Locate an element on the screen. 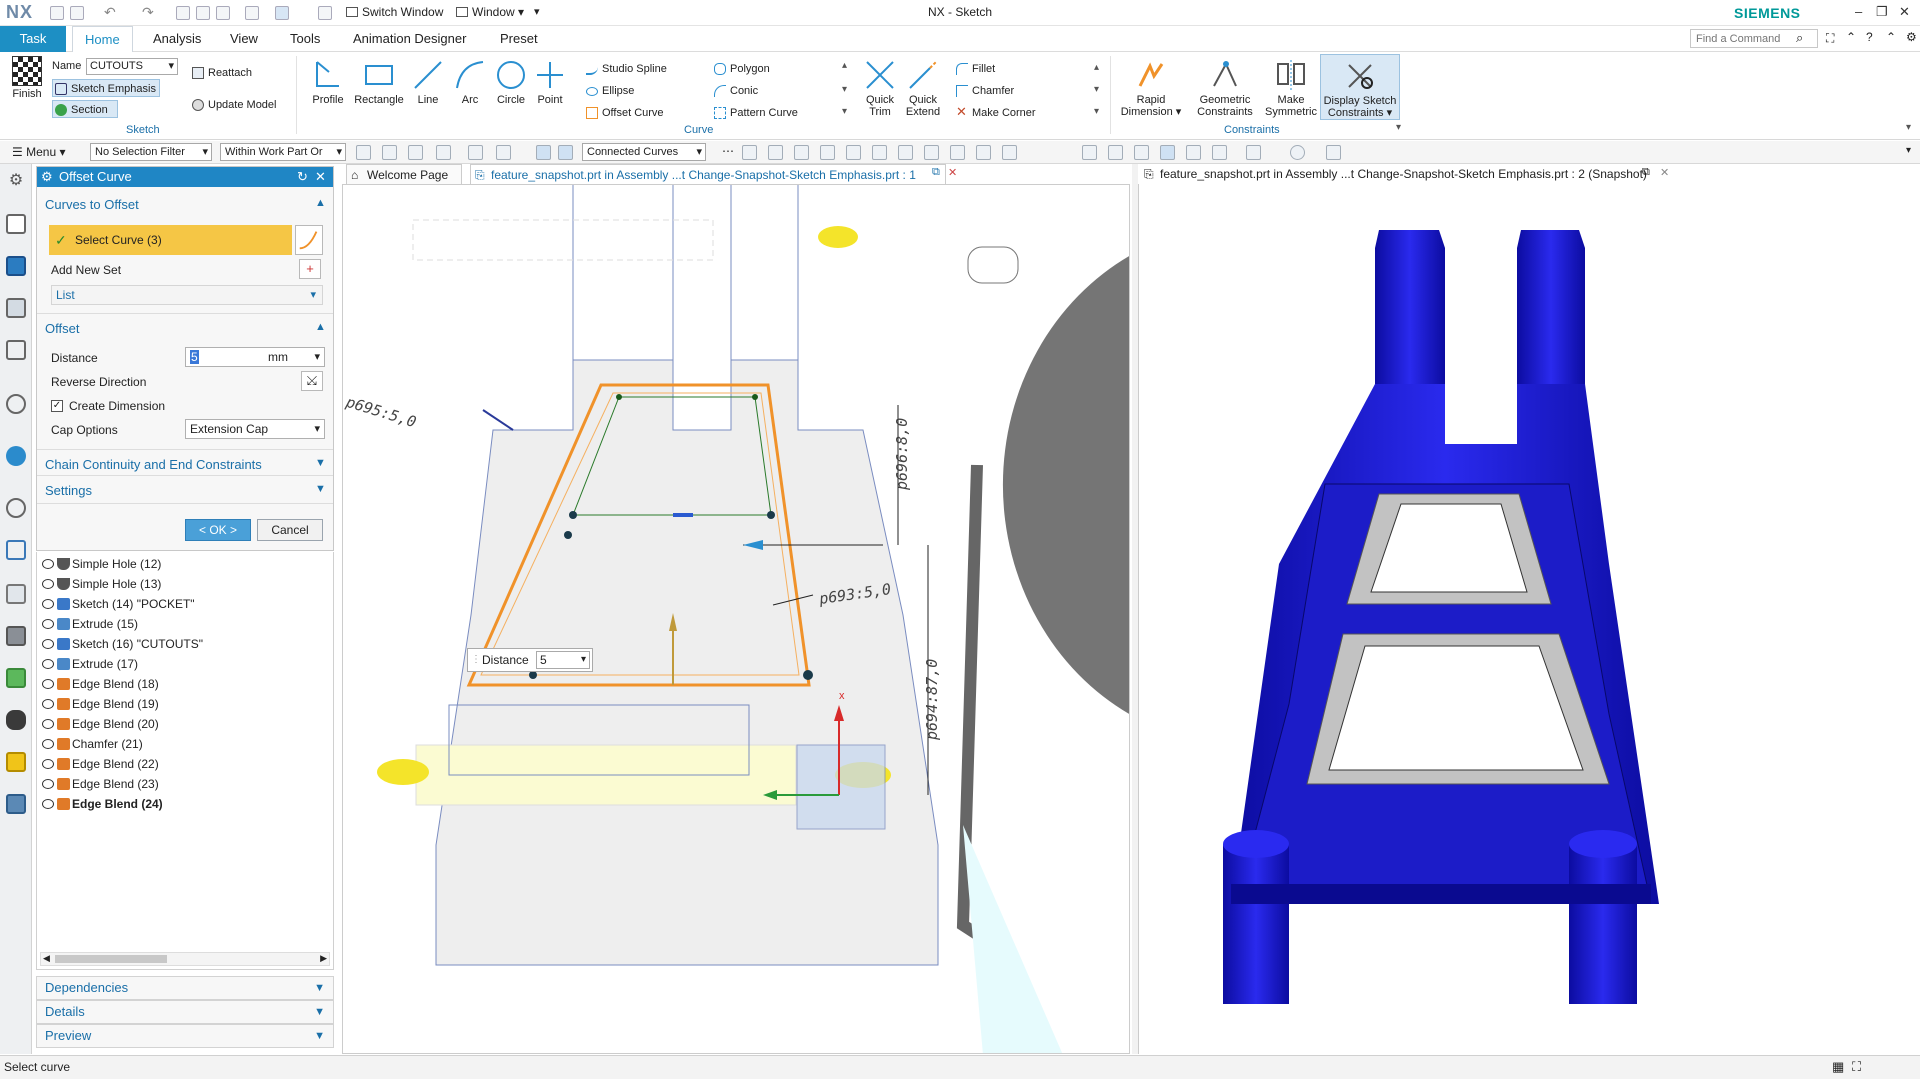  curves-to-offset-section: Curves to Offset is located at coordinates (92, 204).